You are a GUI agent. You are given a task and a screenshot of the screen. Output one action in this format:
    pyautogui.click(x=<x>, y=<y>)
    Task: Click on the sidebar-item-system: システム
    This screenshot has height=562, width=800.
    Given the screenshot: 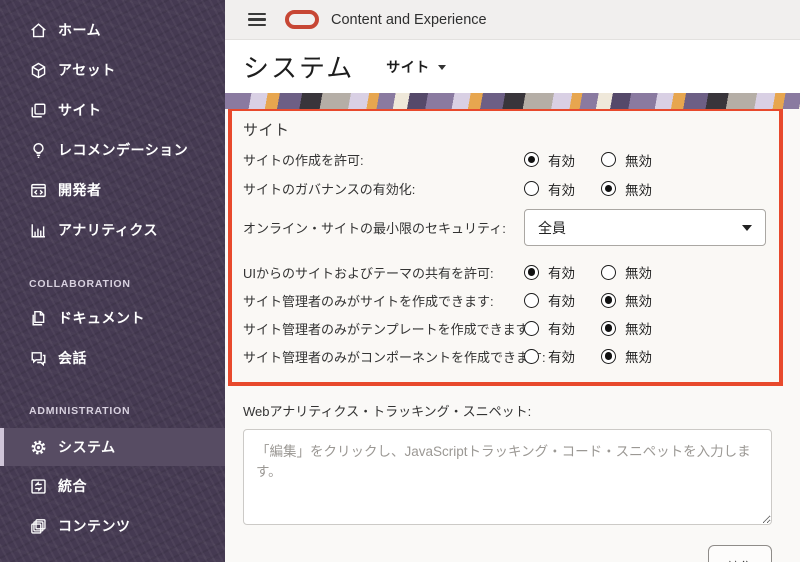 What is the action you would take?
    pyautogui.click(x=112, y=447)
    